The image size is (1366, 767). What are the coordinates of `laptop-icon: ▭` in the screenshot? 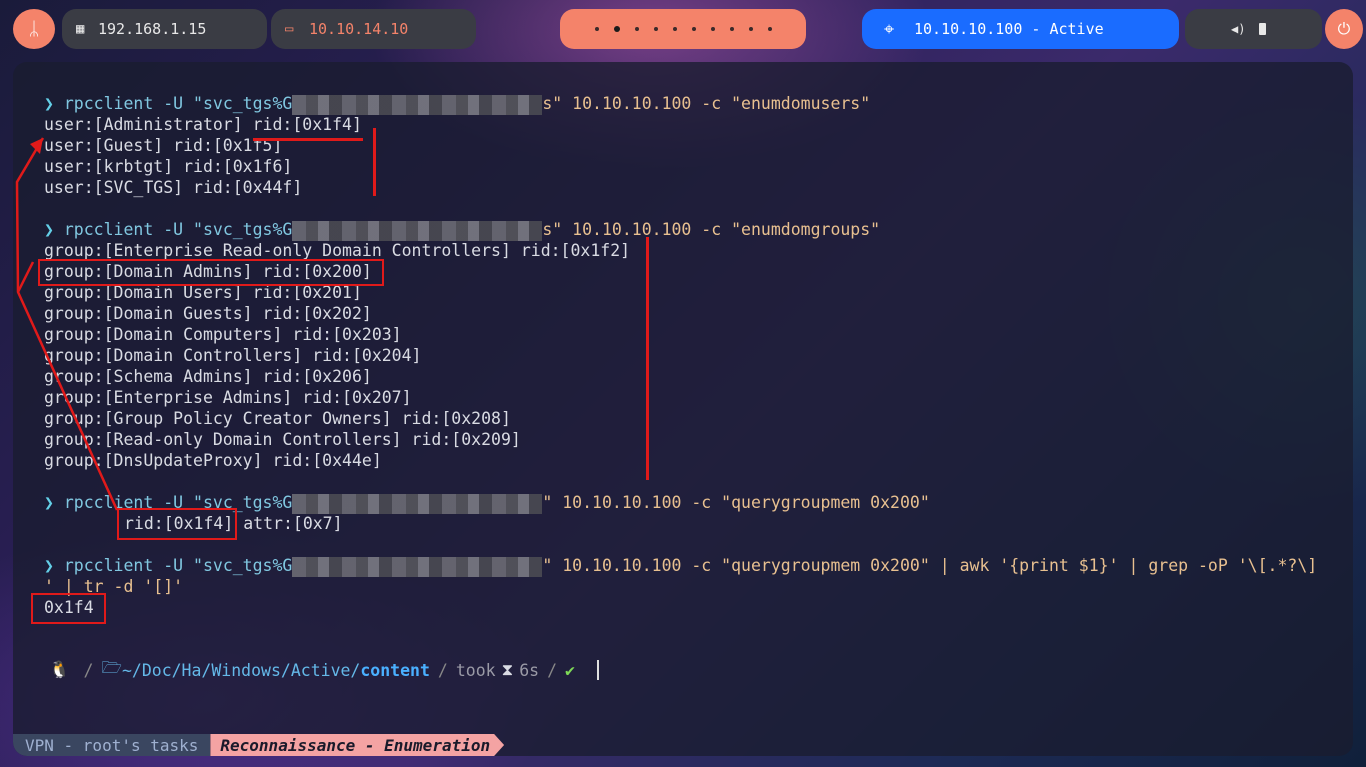 It's located at (289, 29).